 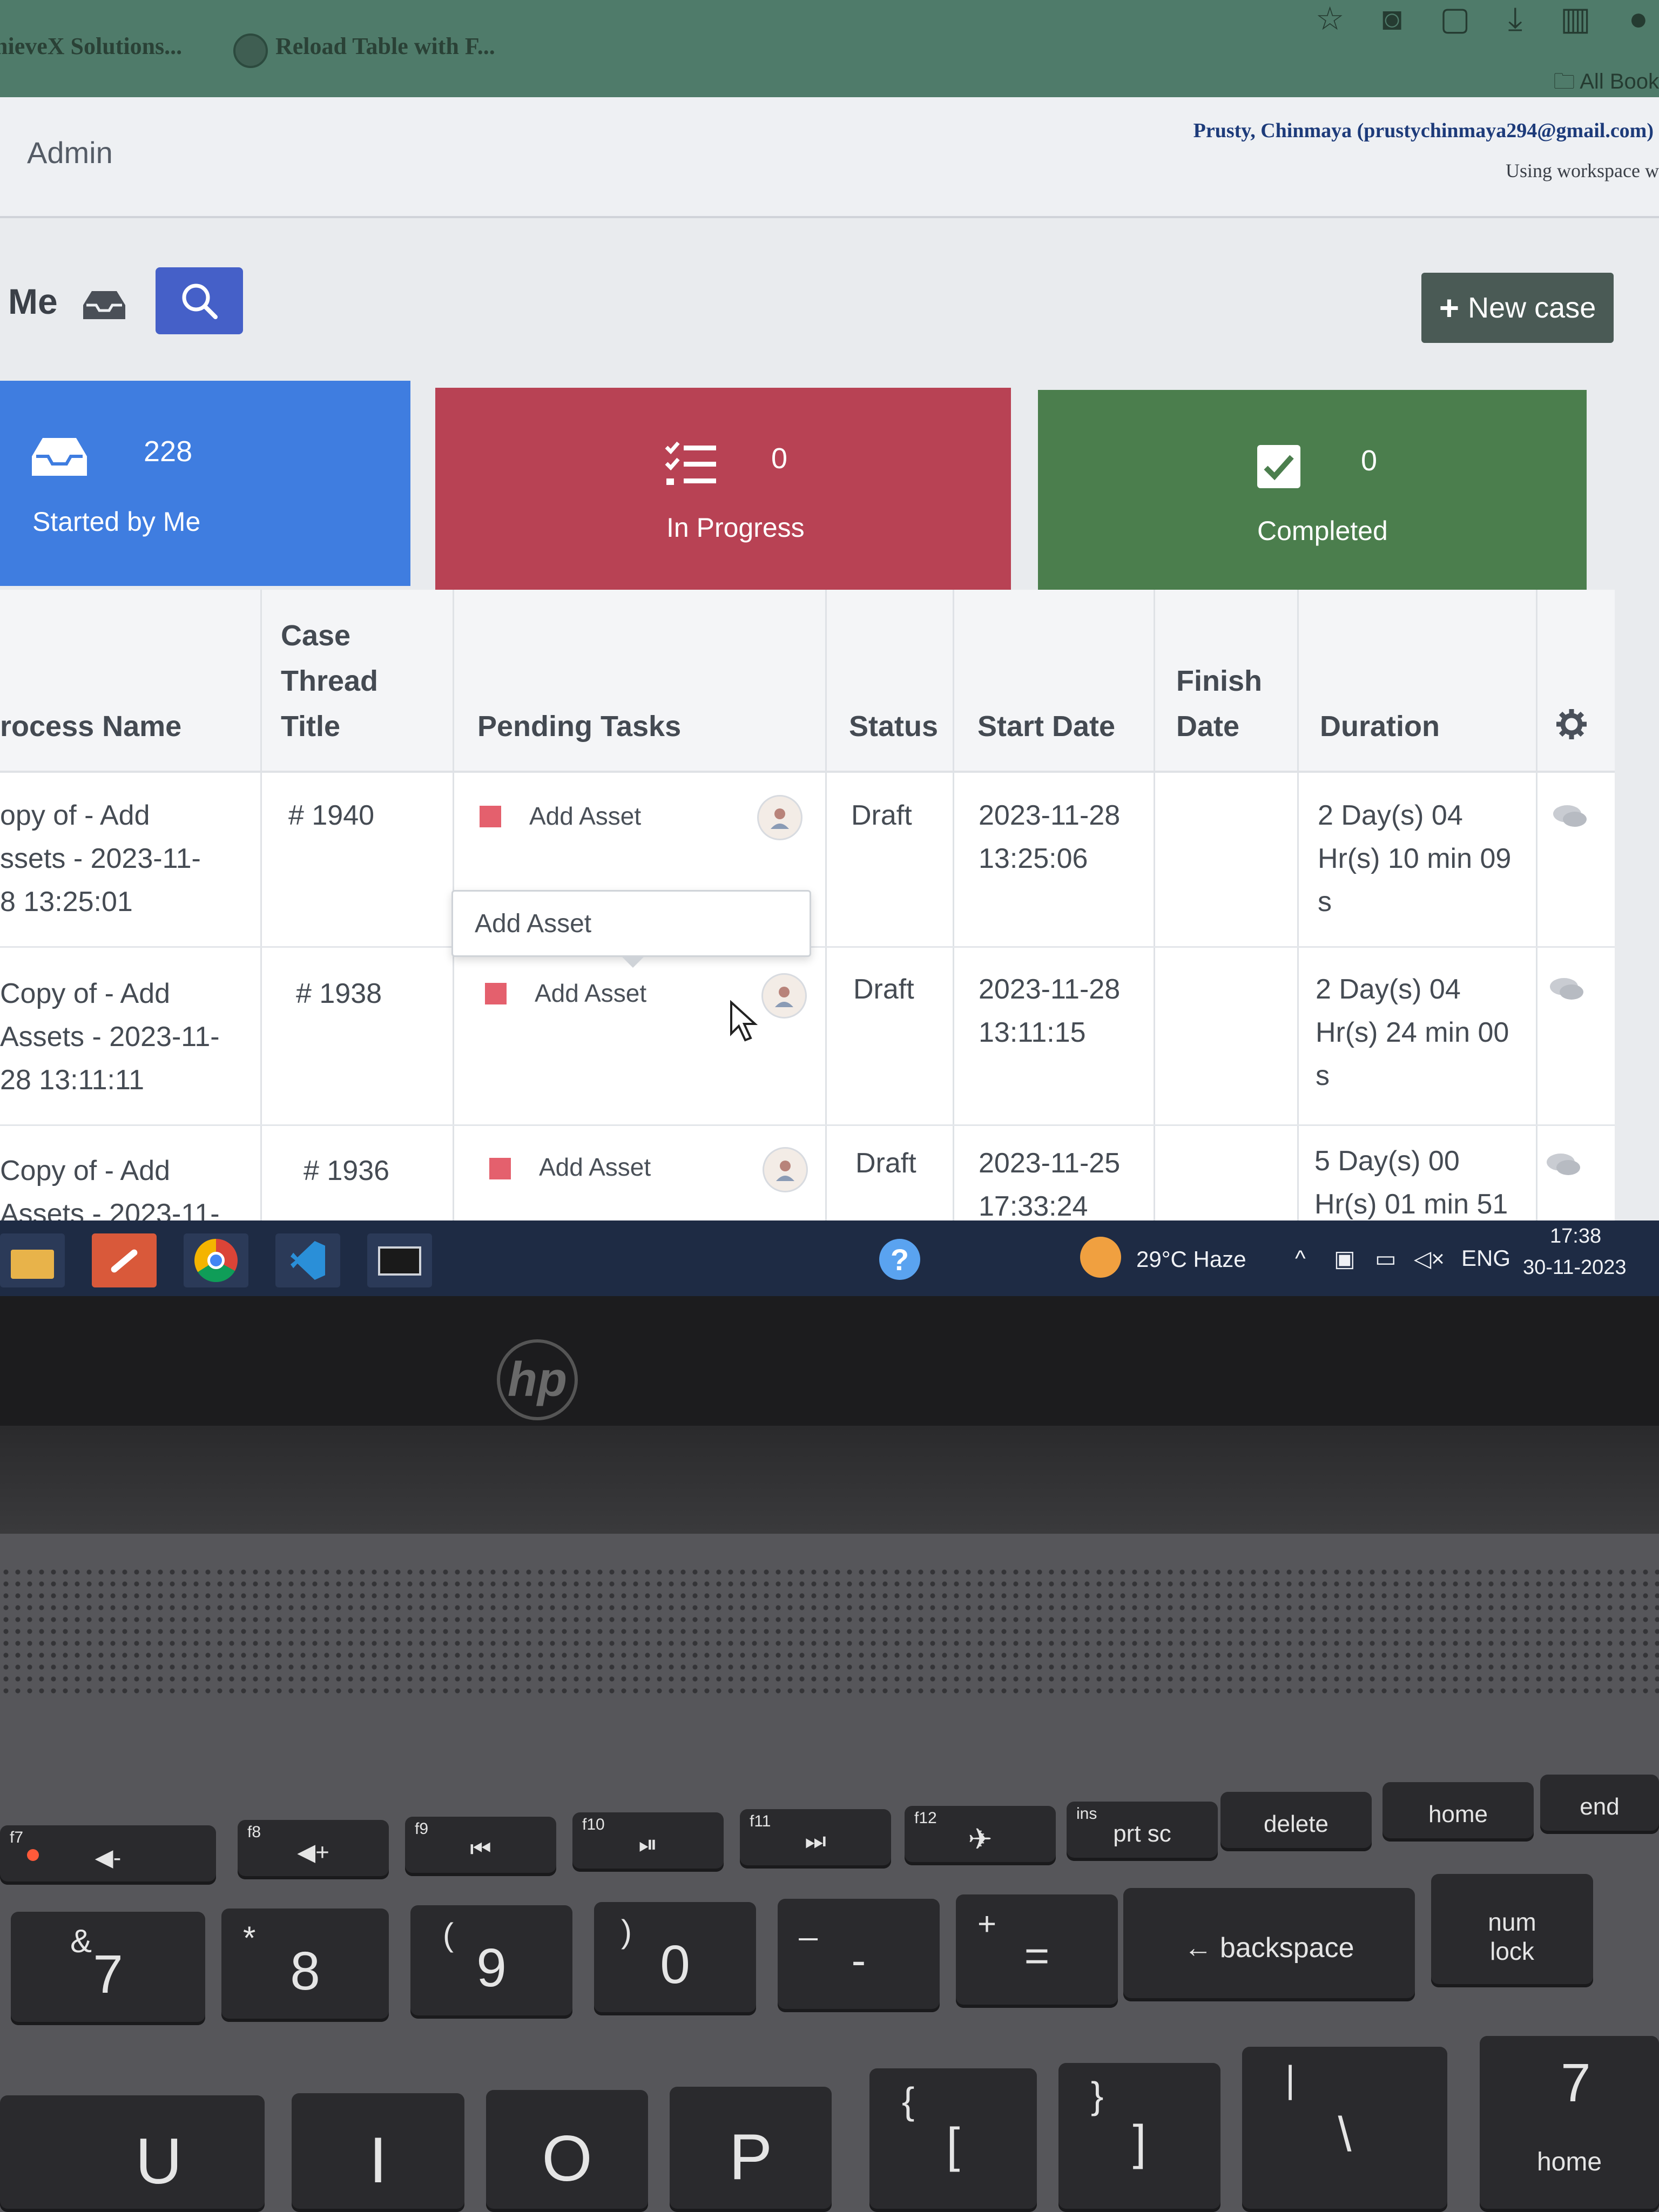 What do you see at coordinates (1139, 2137) in the screenshot?
I see `key-close-bracket: } ]` at bounding box center [1139, 2137].